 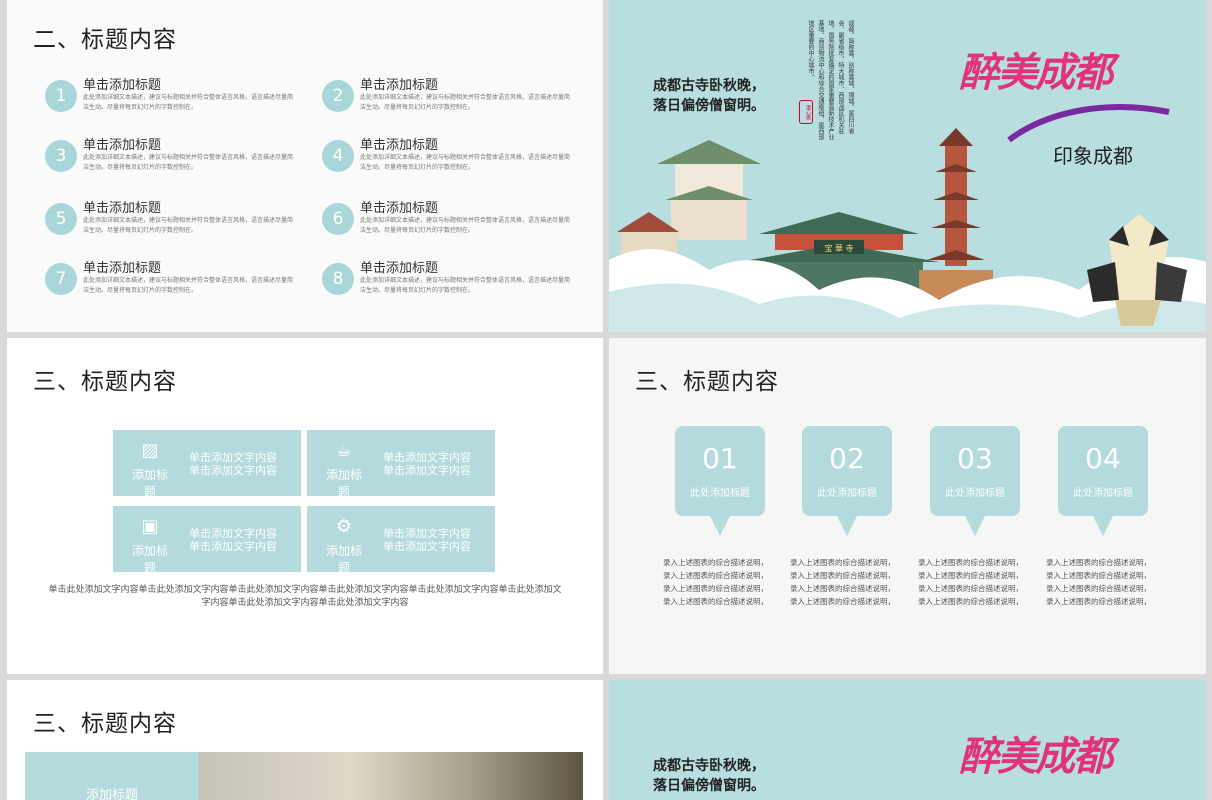 I want to click on number-badge: 6, so click(x=338, y=219).